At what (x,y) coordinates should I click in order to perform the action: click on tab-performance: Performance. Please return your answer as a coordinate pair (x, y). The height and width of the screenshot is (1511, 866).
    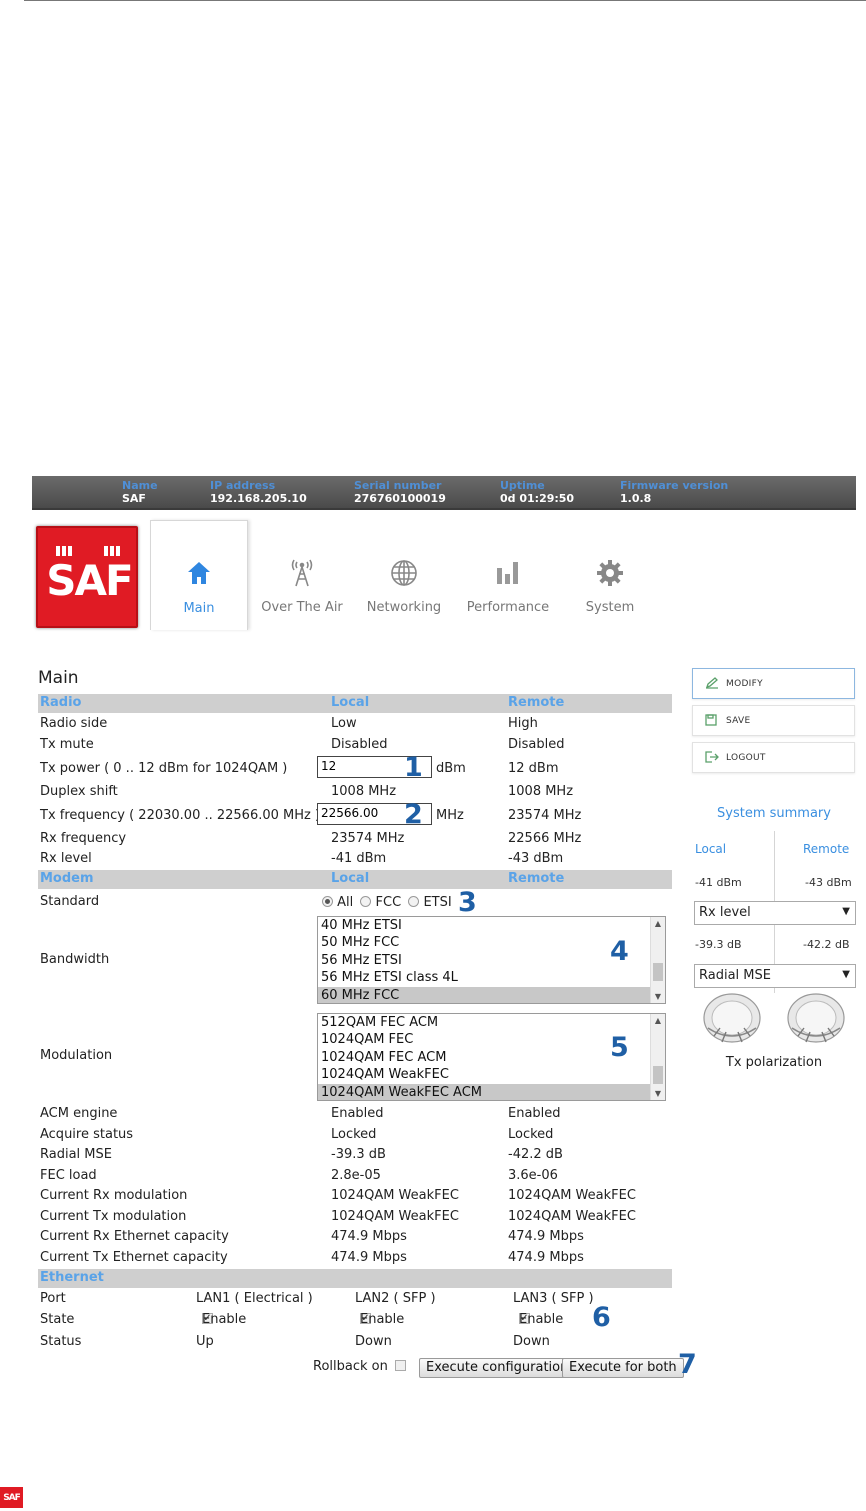
    Looking at the image, I should click on (508, 575).